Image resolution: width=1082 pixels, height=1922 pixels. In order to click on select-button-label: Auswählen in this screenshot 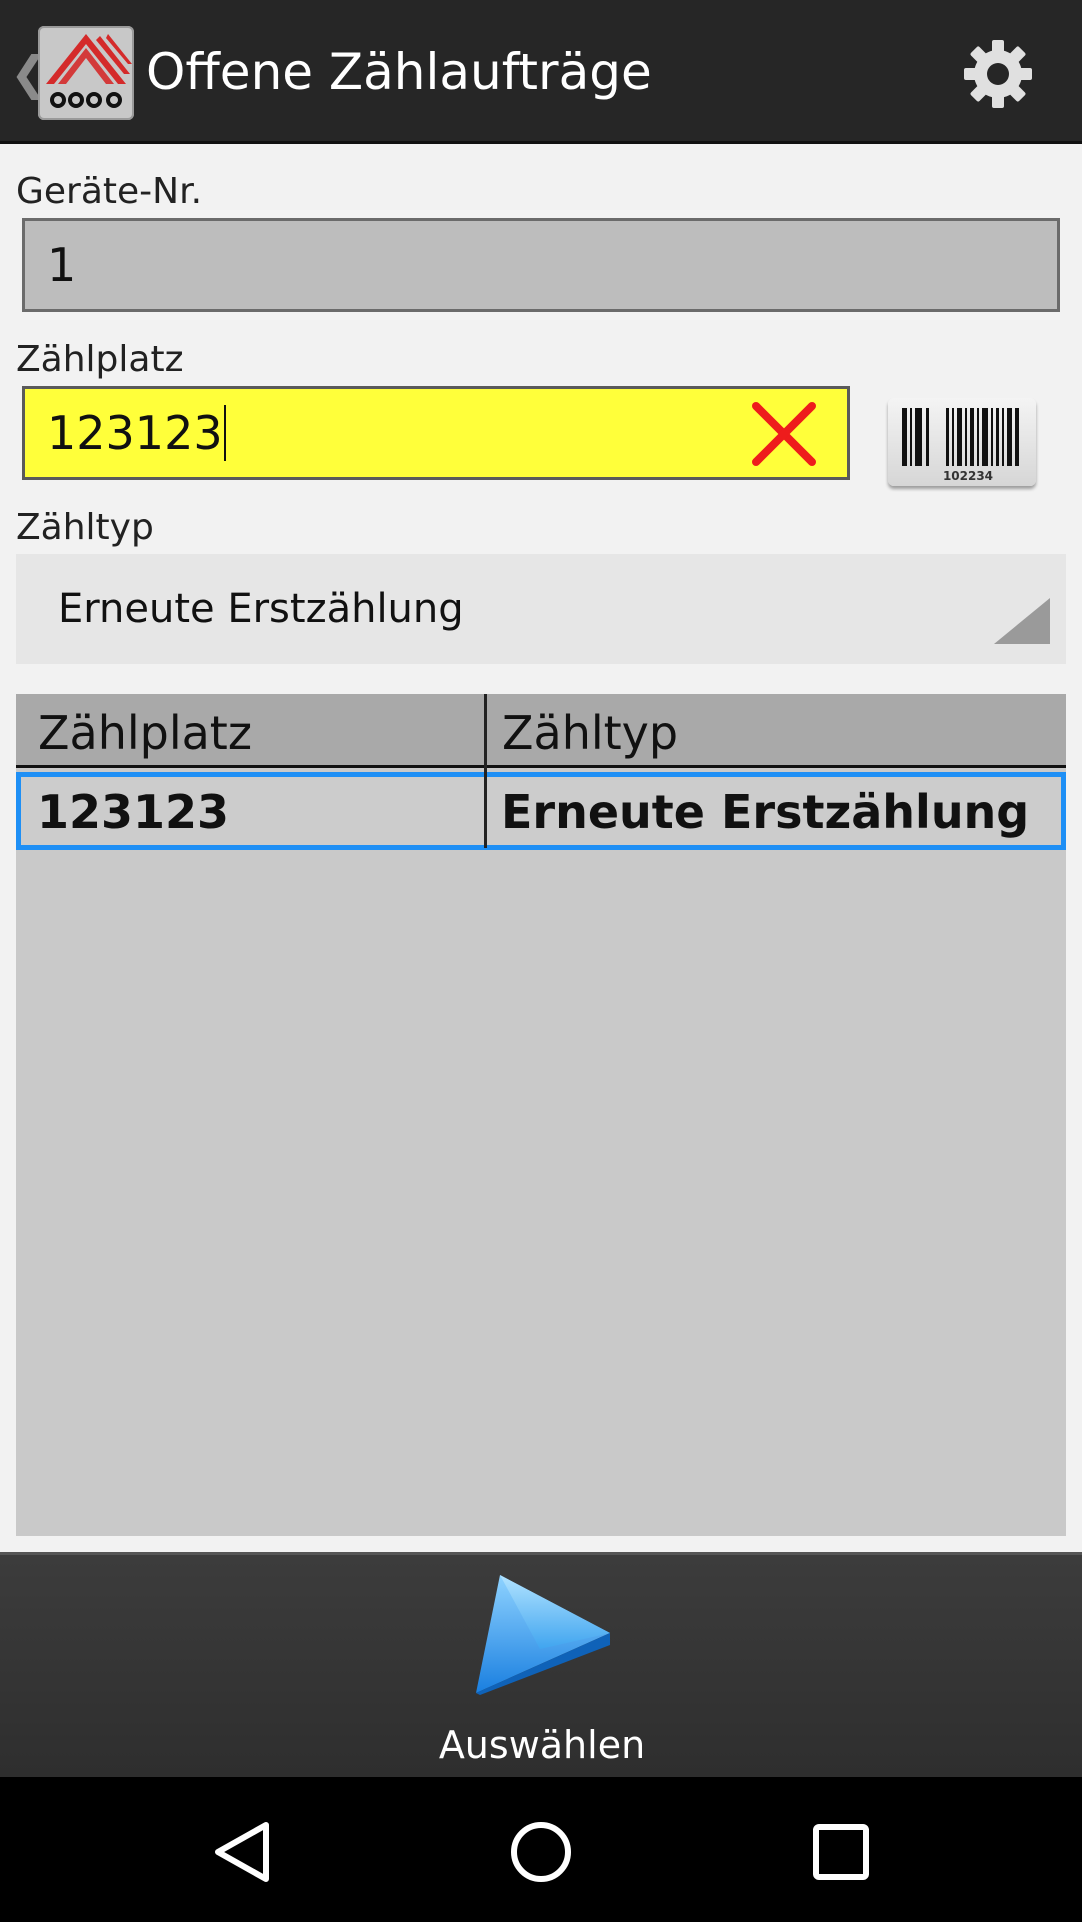, I will do `click(542, 1745)`.